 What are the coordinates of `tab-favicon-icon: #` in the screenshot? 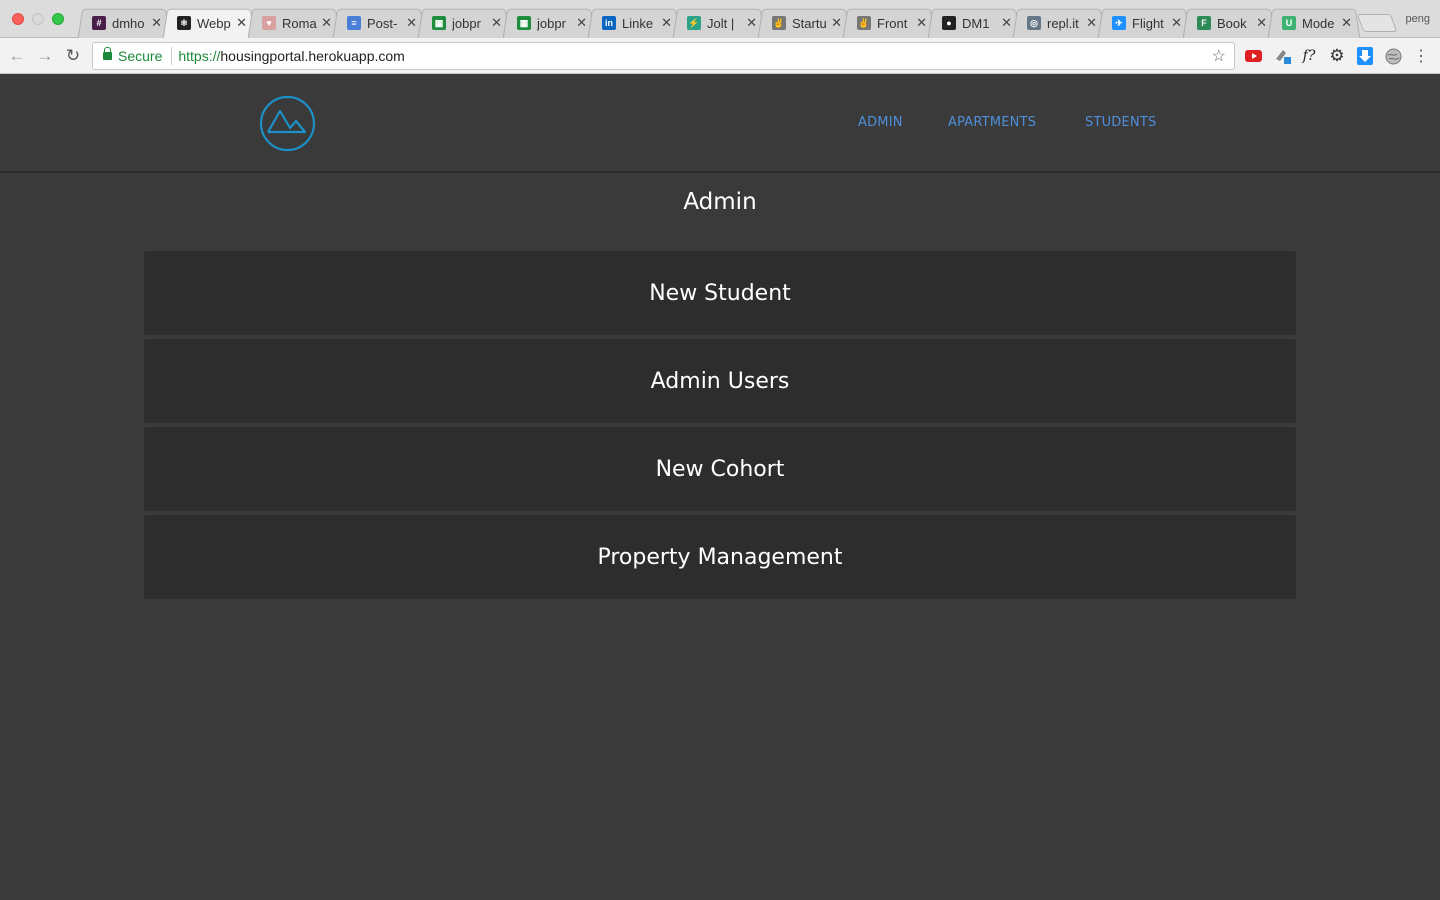 It's located at (99, 23).